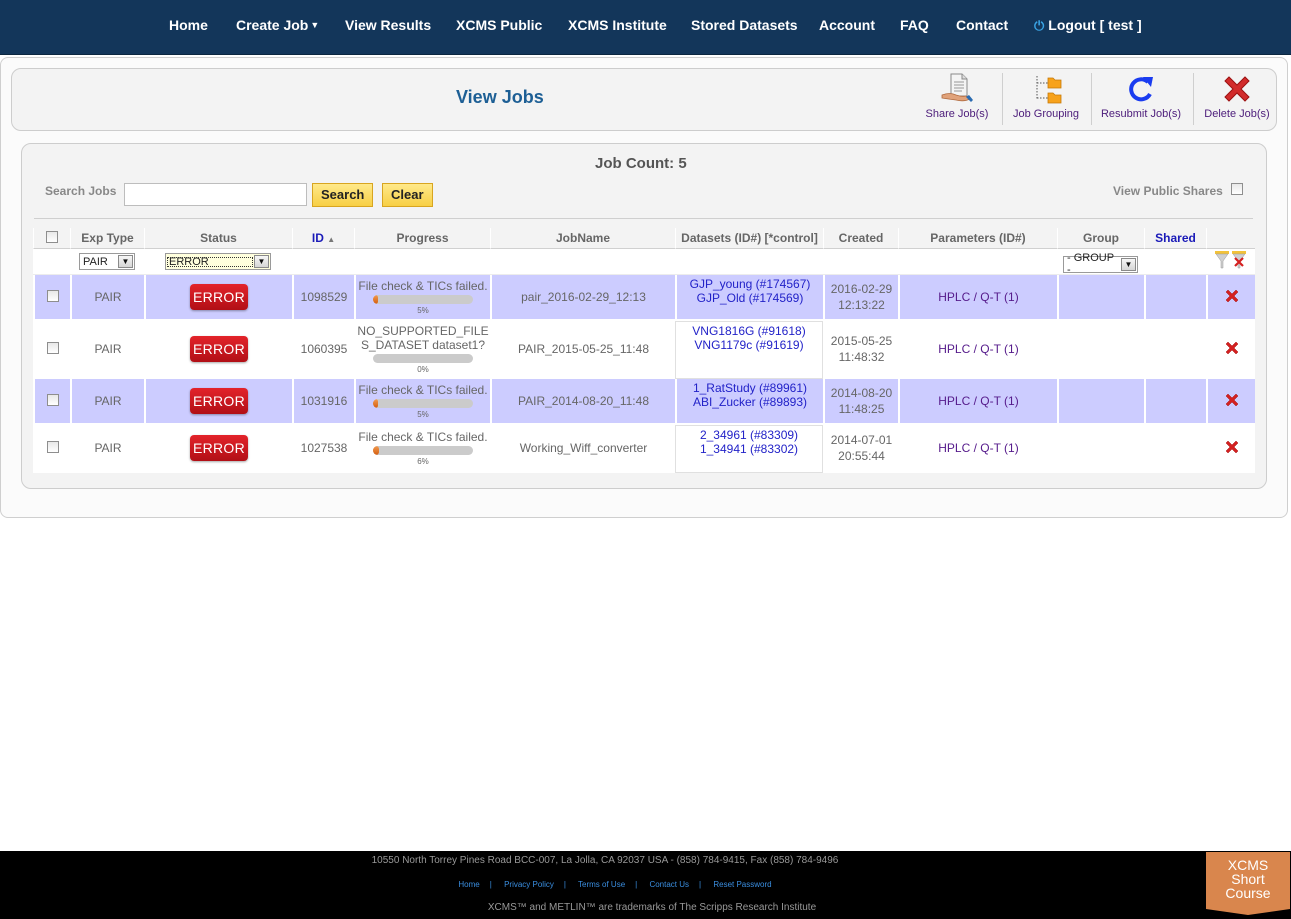 This screenshot has width=1291, height=919. What do you see at coordinates (468, 884) in the screenshot?
I see `footer-link-home: Home` at bounding box center [468, 884].